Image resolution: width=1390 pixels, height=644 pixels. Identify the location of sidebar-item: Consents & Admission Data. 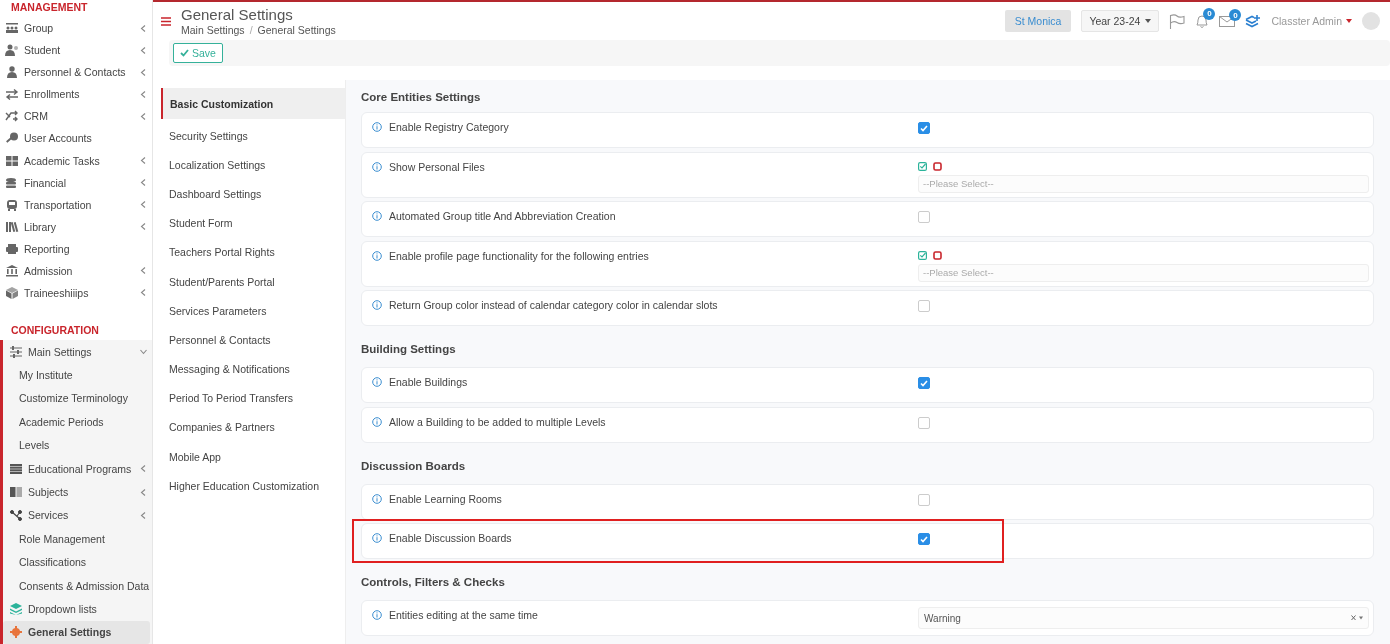
(77, 585).